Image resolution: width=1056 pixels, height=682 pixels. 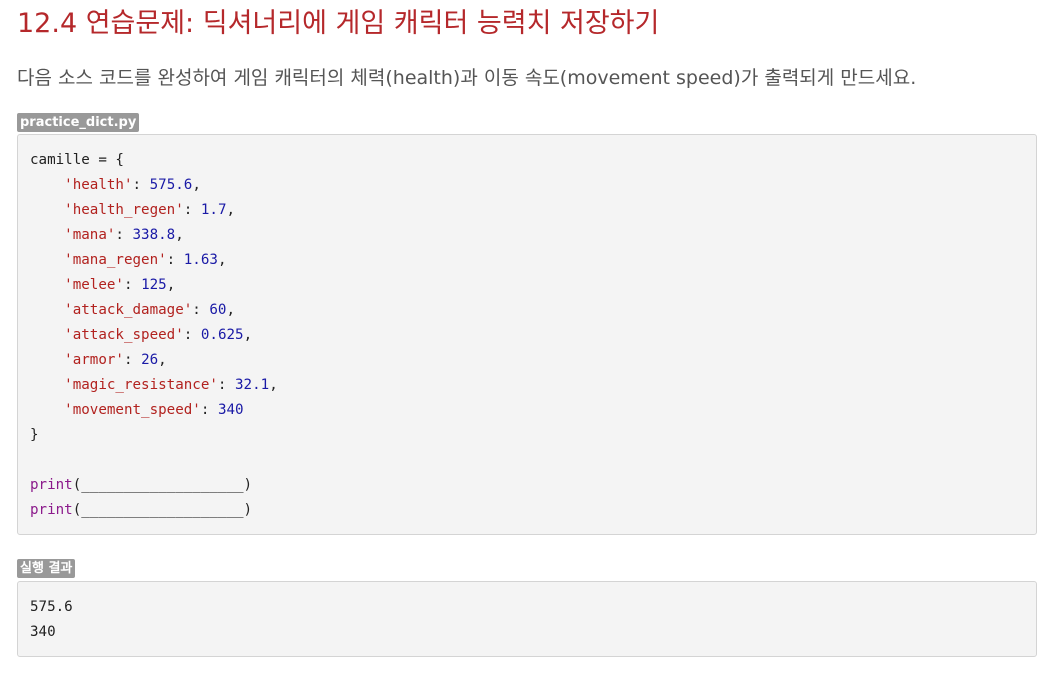 I want to click on code-token: 'mana', so click(x=90, y=235).